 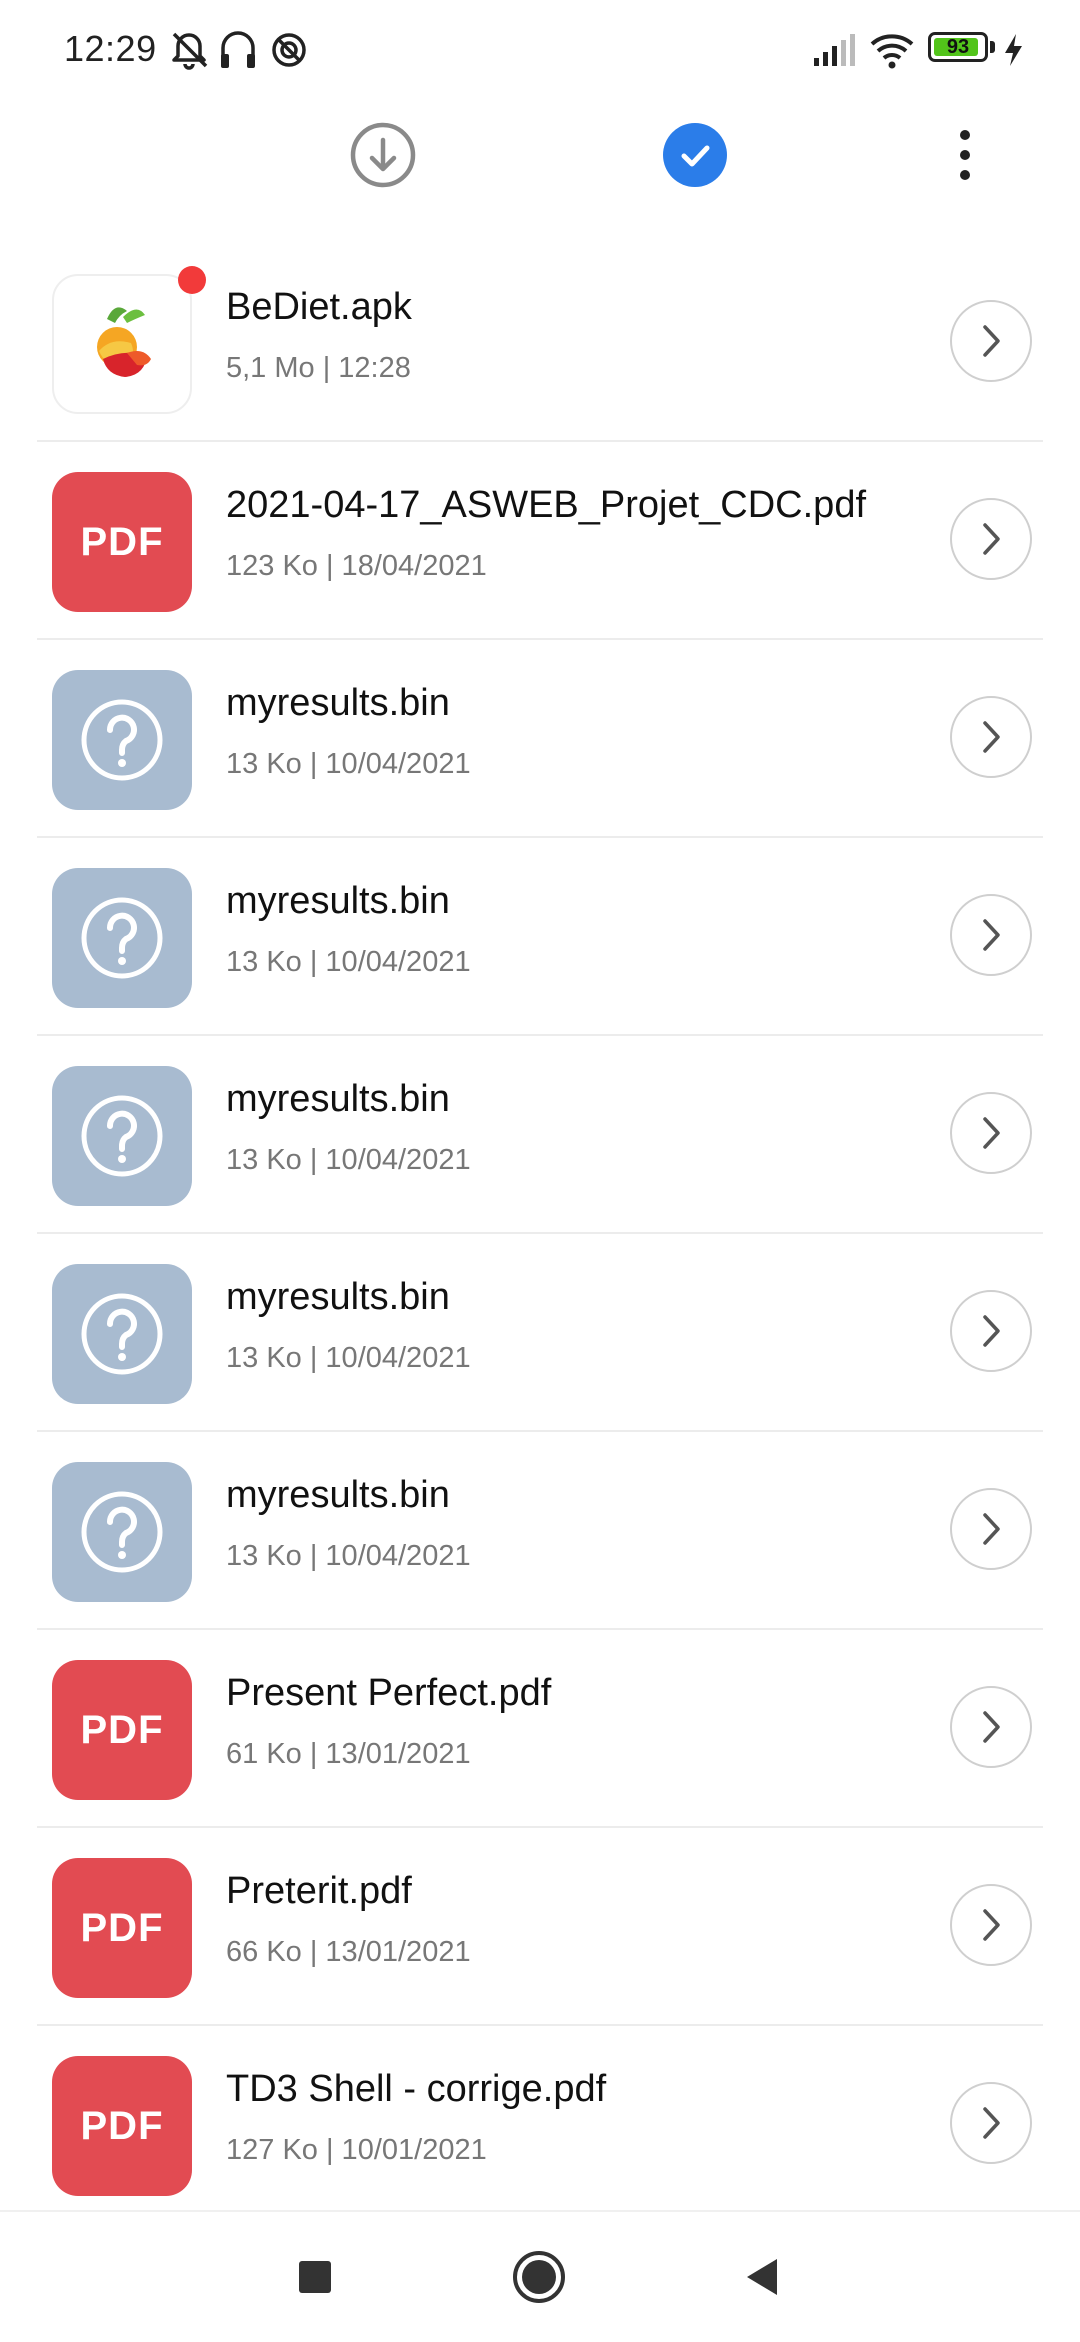 I want to click on file-meta: 127 Ko | 10/01/2021, so click(x=356, y=2150).